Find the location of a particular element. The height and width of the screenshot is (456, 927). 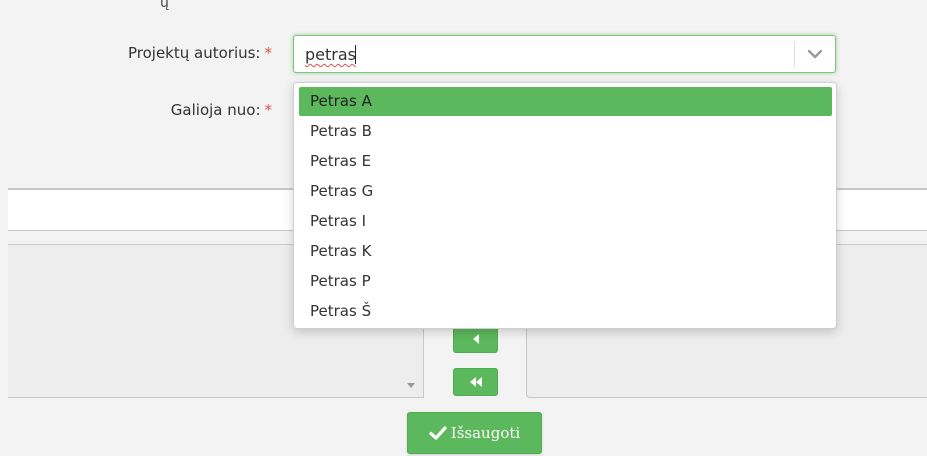

save-button: Išsaugoti is located at coordinates (474, 433).